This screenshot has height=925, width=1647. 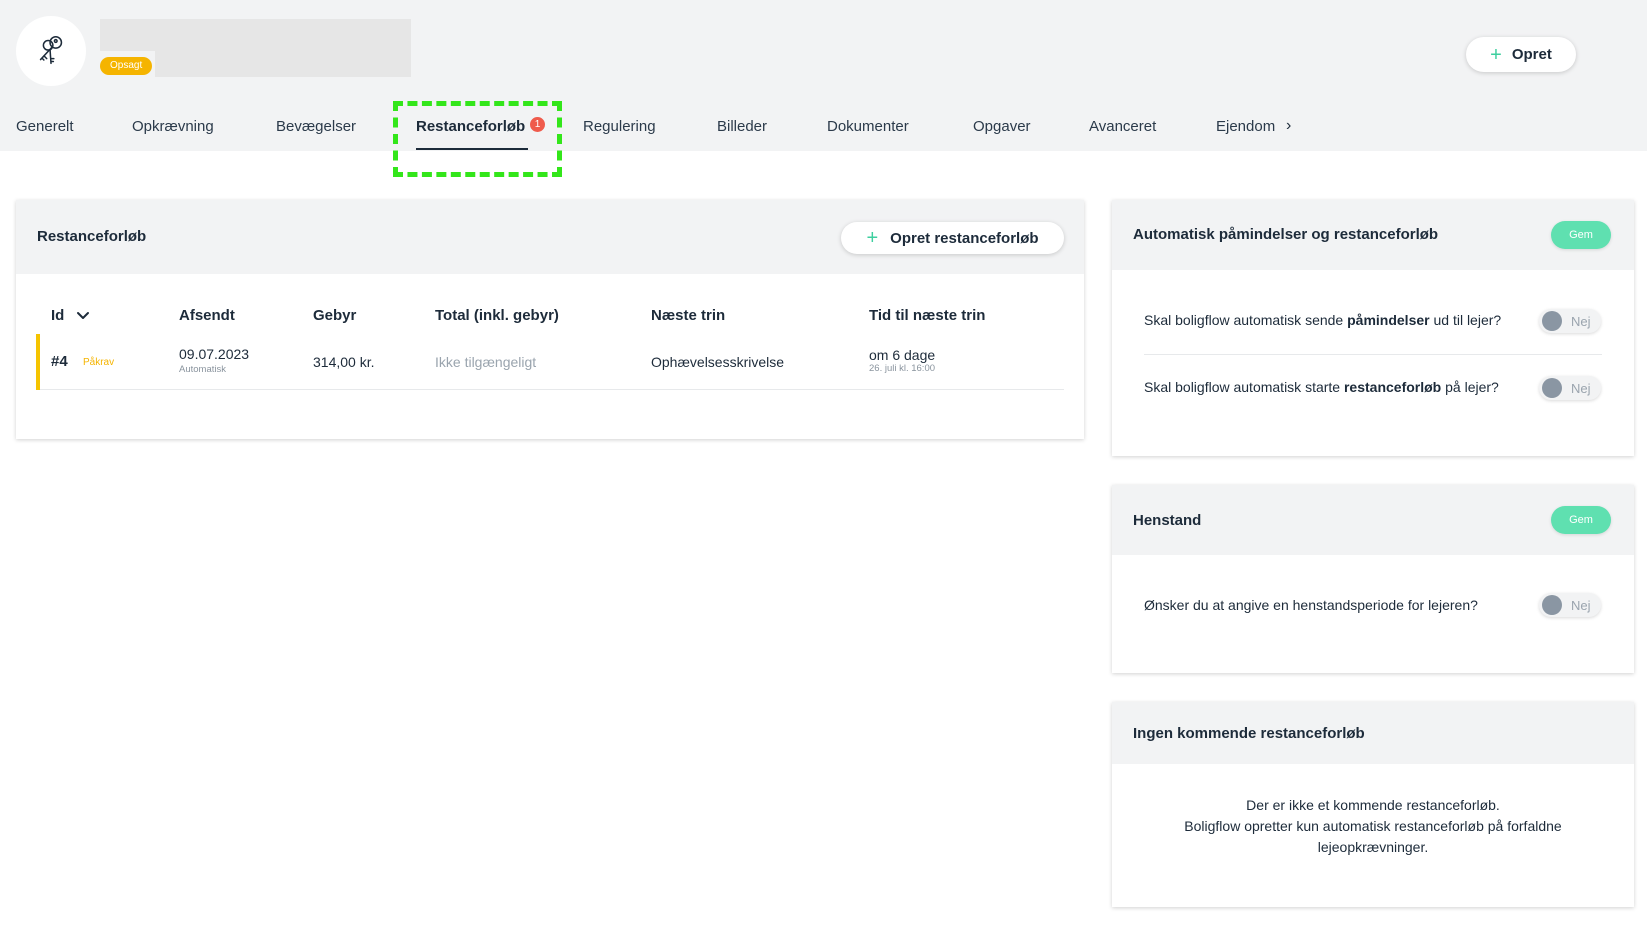 What do you see at coordinates (1470, 387) in the screenshot?
I see `question-text: på lejer?` at bounding box center [1470, 387].